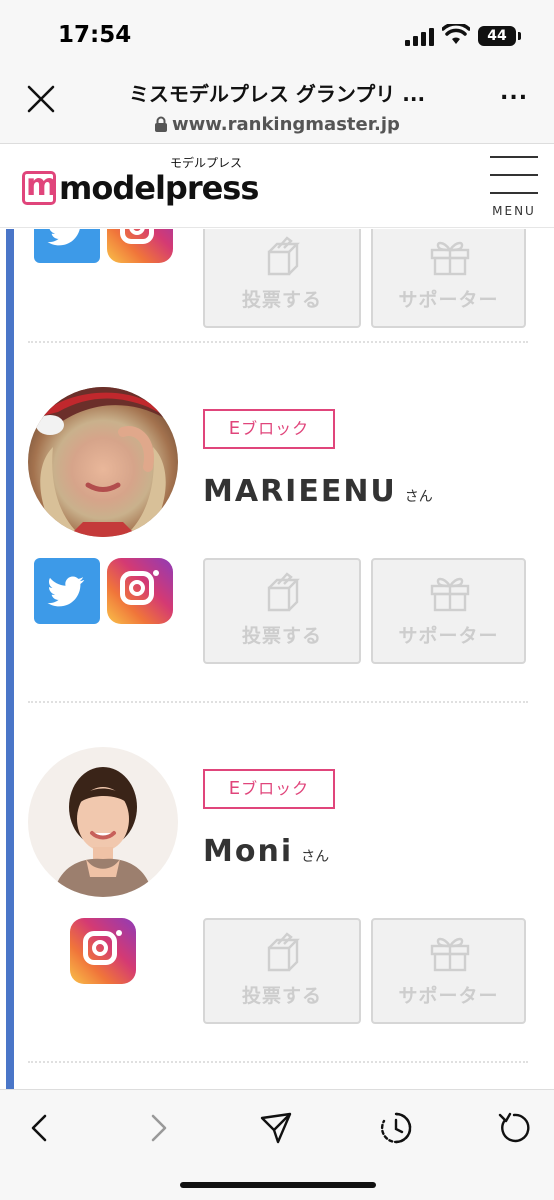 This screenshot has width=554, height=1200. I want to click on side-rail, so click(10, 659).